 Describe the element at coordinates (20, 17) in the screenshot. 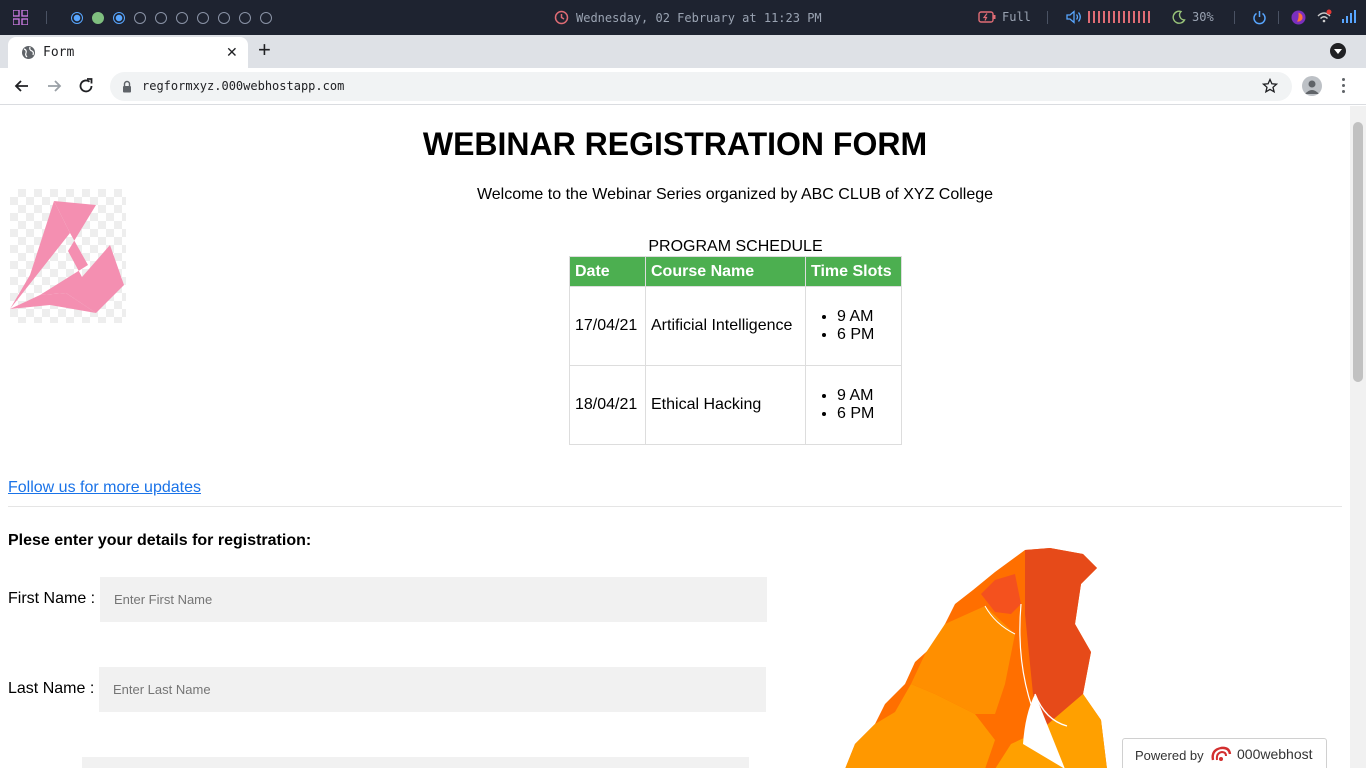

I see `app-grid-icon` at that location.